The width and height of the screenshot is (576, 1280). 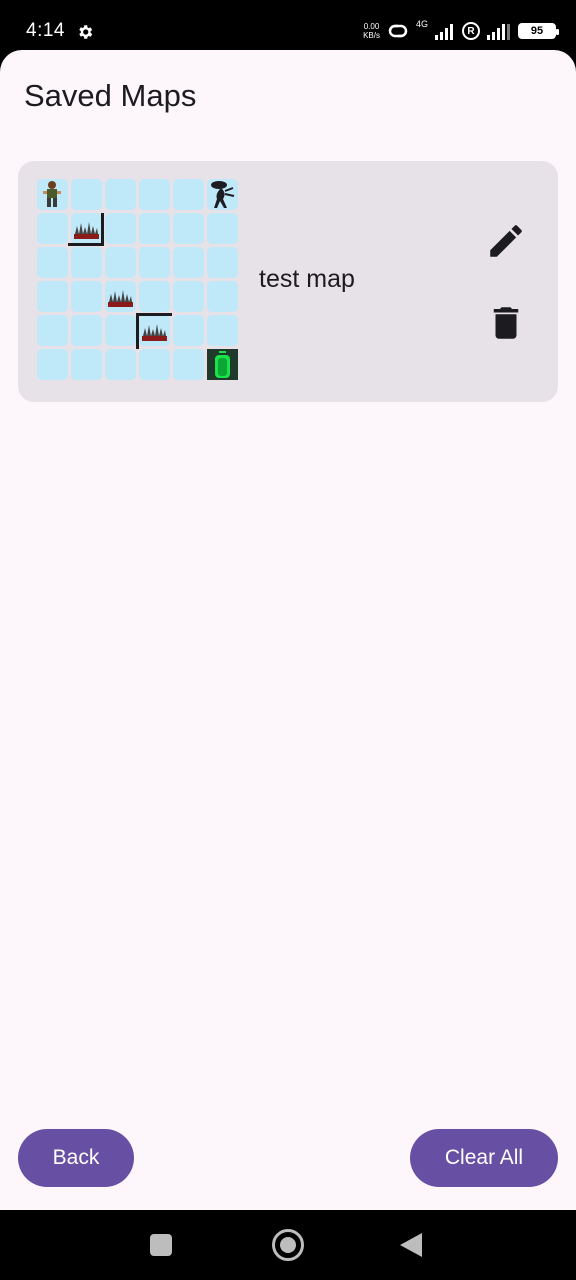 What do you see at coordinates (138, 280) in the screenshot?
I see `map-preview-grid` at bounding box center [138, 280].